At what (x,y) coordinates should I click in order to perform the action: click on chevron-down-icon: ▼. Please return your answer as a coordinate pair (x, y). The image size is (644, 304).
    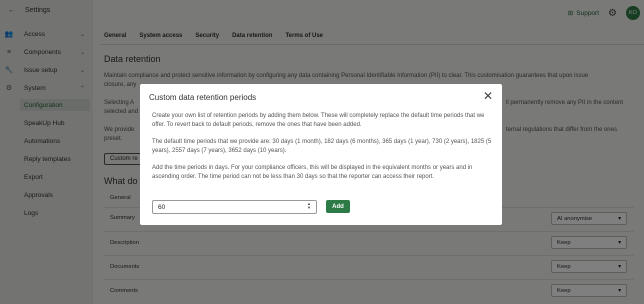
    Looking at the image, I should click on (309, 208).